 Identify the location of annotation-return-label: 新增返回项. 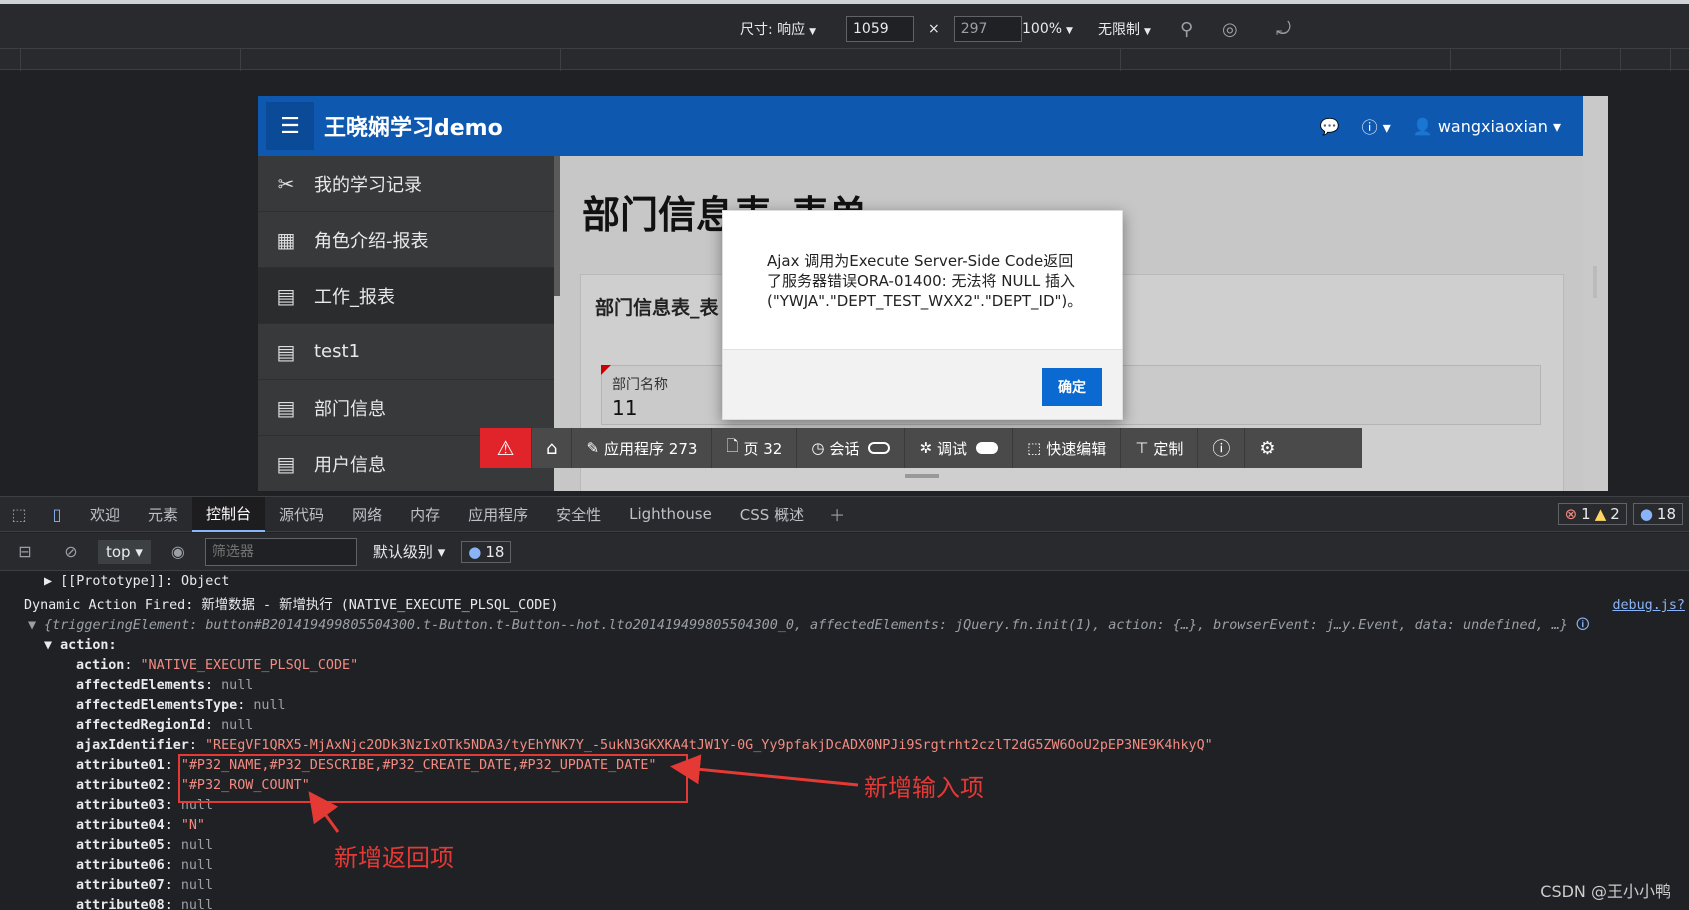
(394, 858).